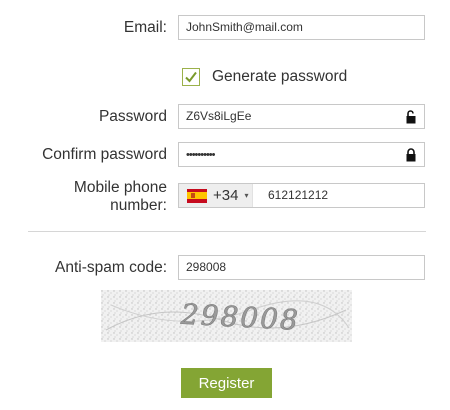 The height and width of the screenshot is (410, 450). What do you see at coordinates (197, 195) in the screenshot?
I see `spain-flag-icon` at bounding box center [197, 195].